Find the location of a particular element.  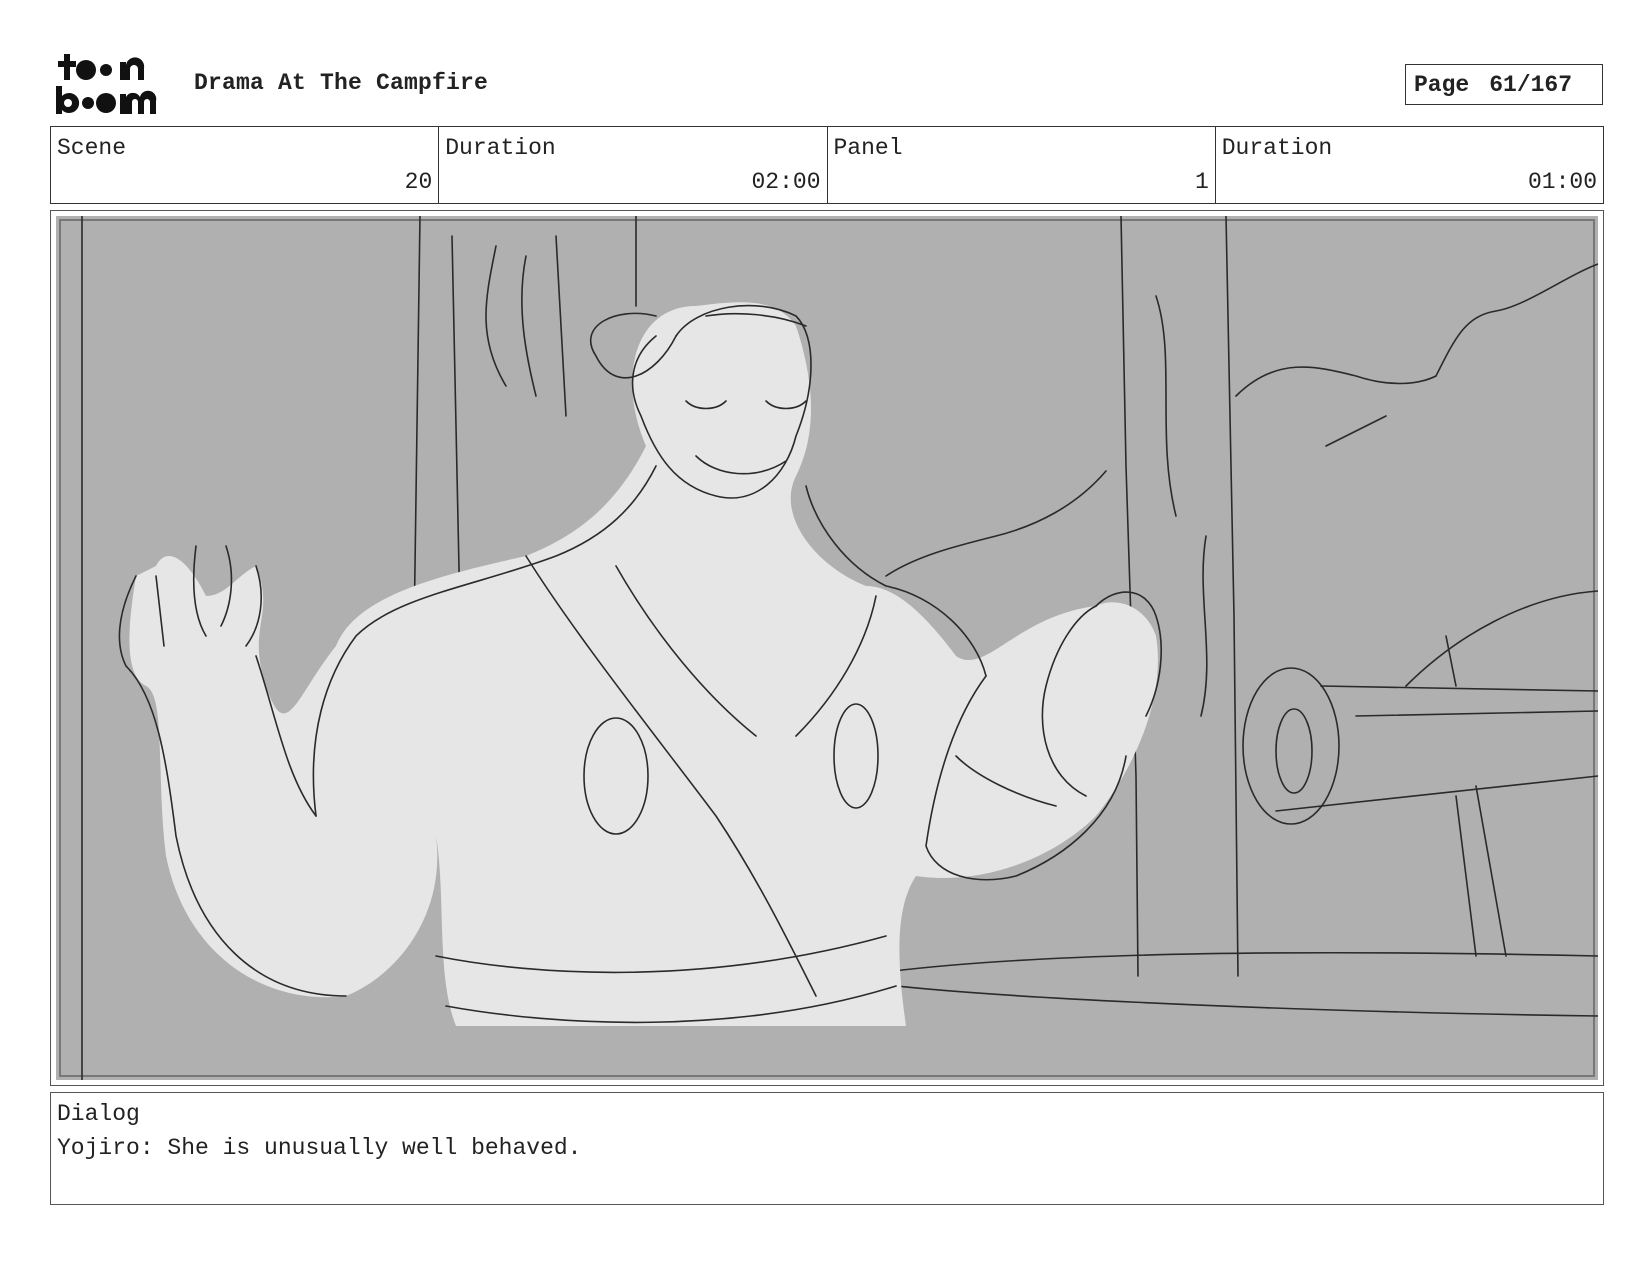

scene-value: 20 is located at coordinates (418, 182).